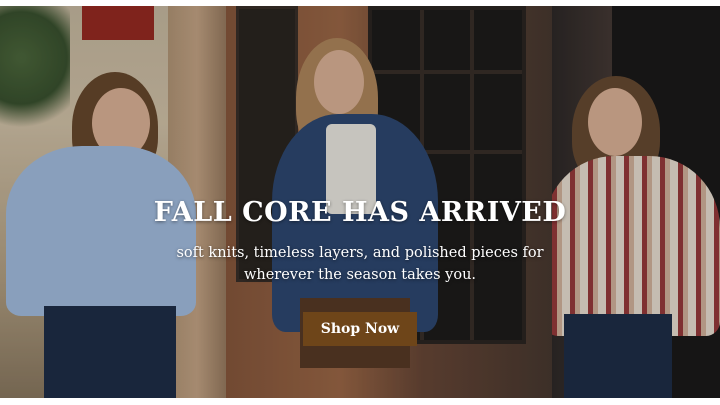 This screenshot has width=720, height=405. Describe the element at coordinates (360, 275) in the screenshot. I see `hero-subheadline-line-2: wherever the season takes you.` at that location.